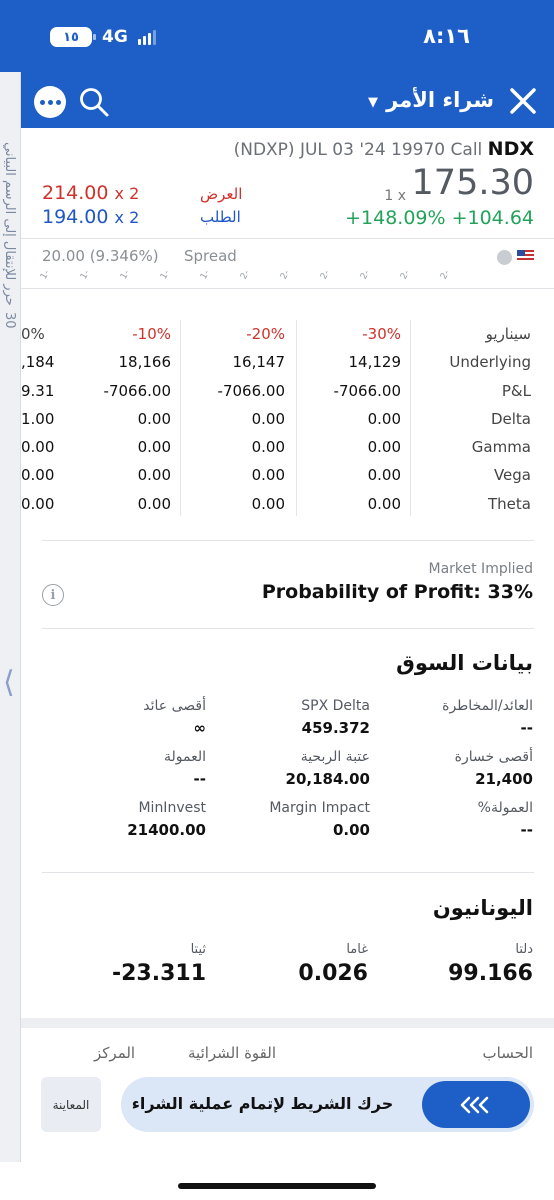  What do you see at coordinates (71, 1104) in the screenshot?
I see `preview-button: المعاينة` at bounding box center [71, 1104].